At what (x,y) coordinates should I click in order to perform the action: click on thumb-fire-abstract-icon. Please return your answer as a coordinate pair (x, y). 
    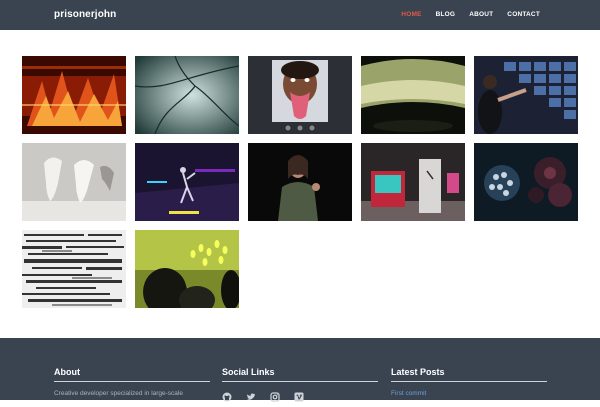
    Looking at the image, I should click on (74, 95).